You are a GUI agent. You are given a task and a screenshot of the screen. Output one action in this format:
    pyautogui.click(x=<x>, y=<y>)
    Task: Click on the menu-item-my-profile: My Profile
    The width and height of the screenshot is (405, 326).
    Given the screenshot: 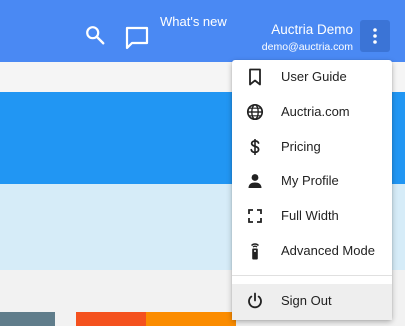 What is the action you would take?
    pyautogui.click(x=312, y=181)
    